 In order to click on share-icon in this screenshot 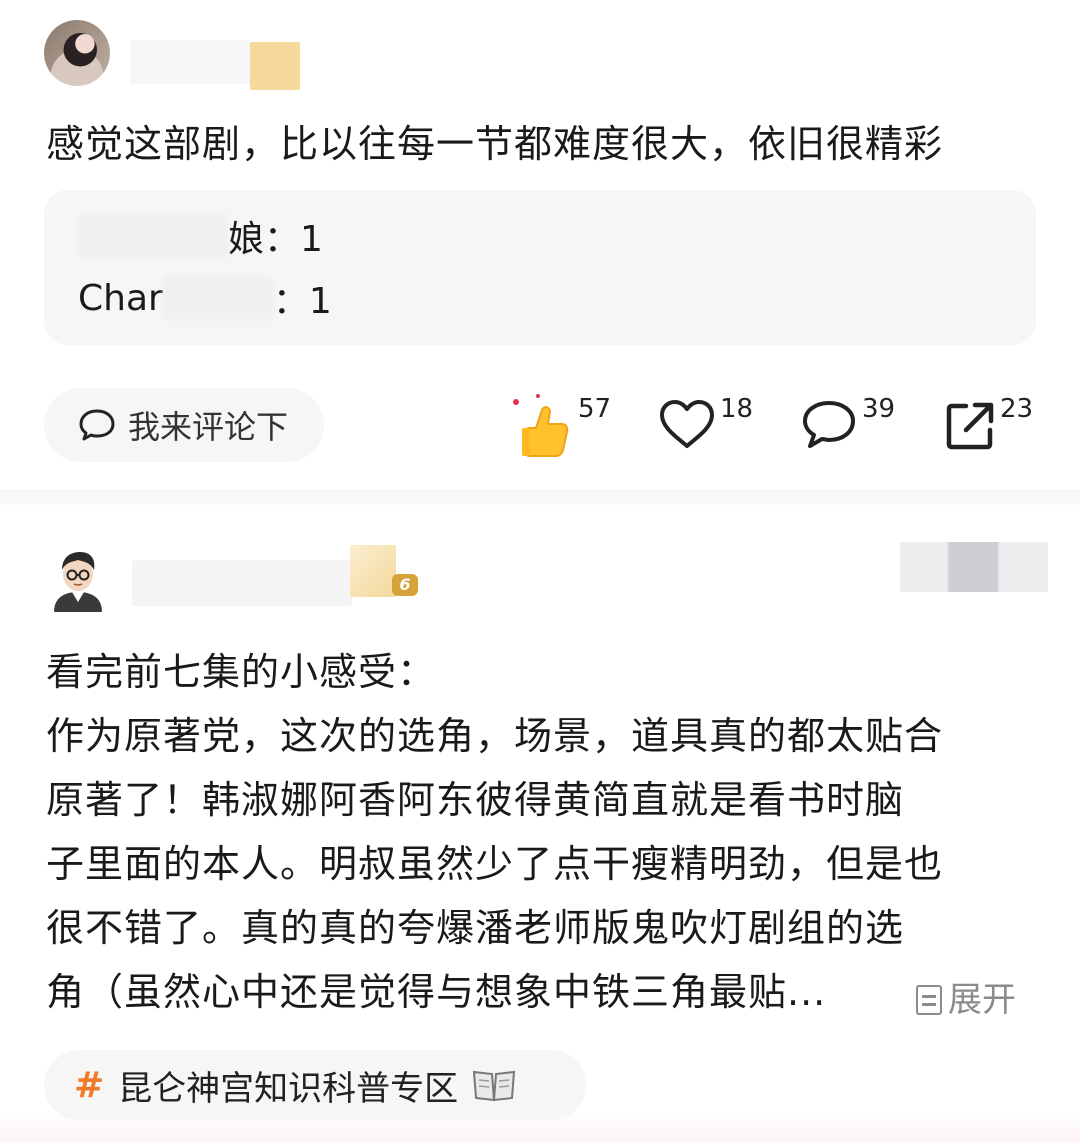, I will do `click(970, 426)`.